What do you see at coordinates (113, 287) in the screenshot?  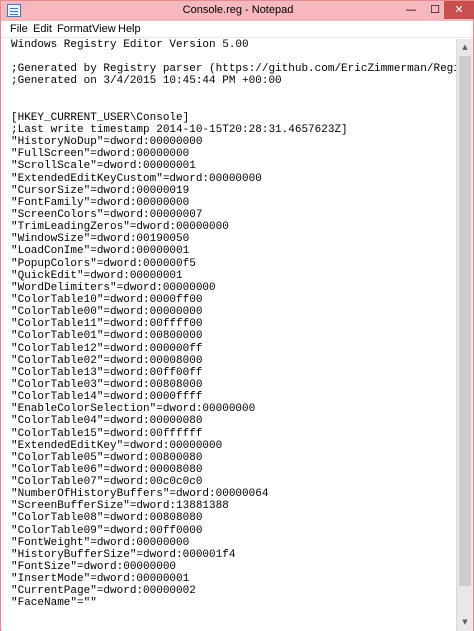 I see `text-line: "WordDelimiters"=dword:00000000` at bounding box center [113, 287].